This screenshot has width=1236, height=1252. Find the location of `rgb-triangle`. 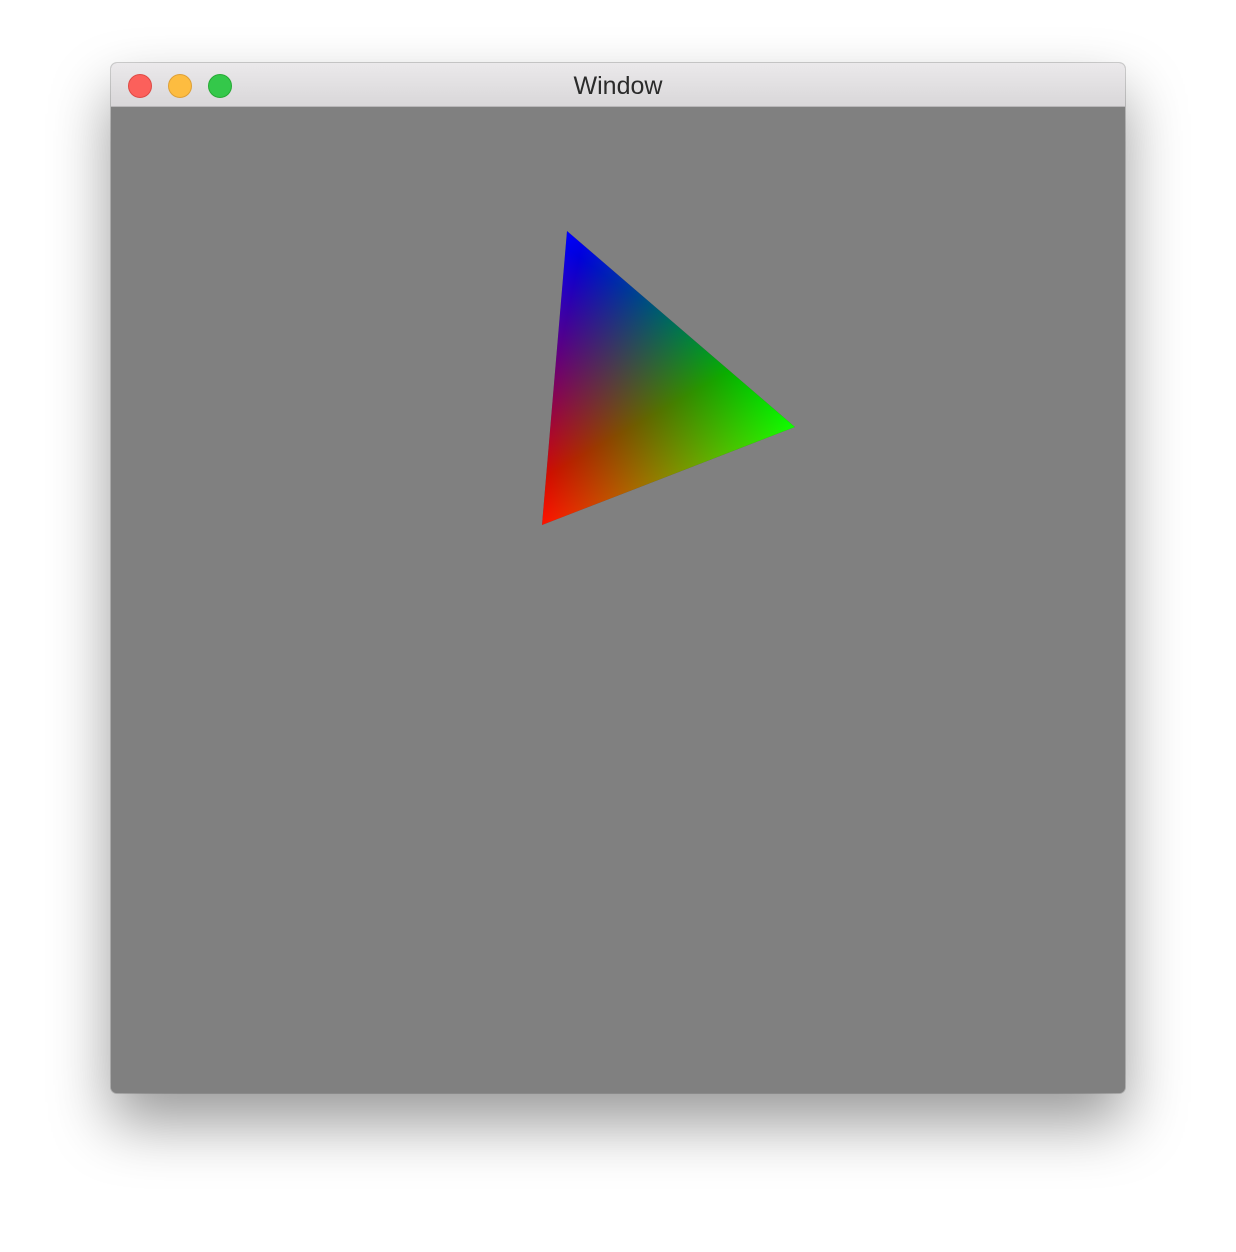

rgb-triangle is located at coordinates (668, 378).